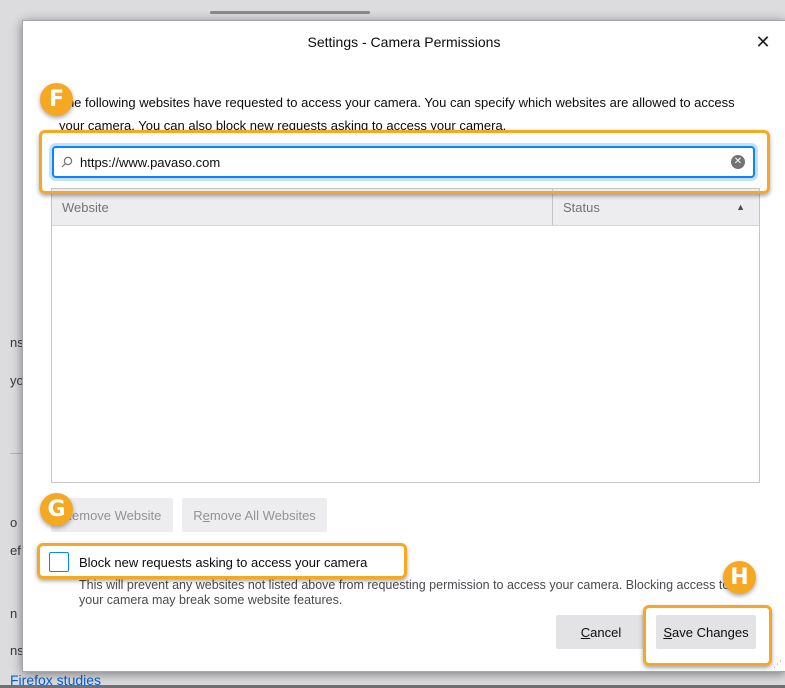 This screenshot has width=785, height=688. I want to click on background-text: o, so click(14, 522).